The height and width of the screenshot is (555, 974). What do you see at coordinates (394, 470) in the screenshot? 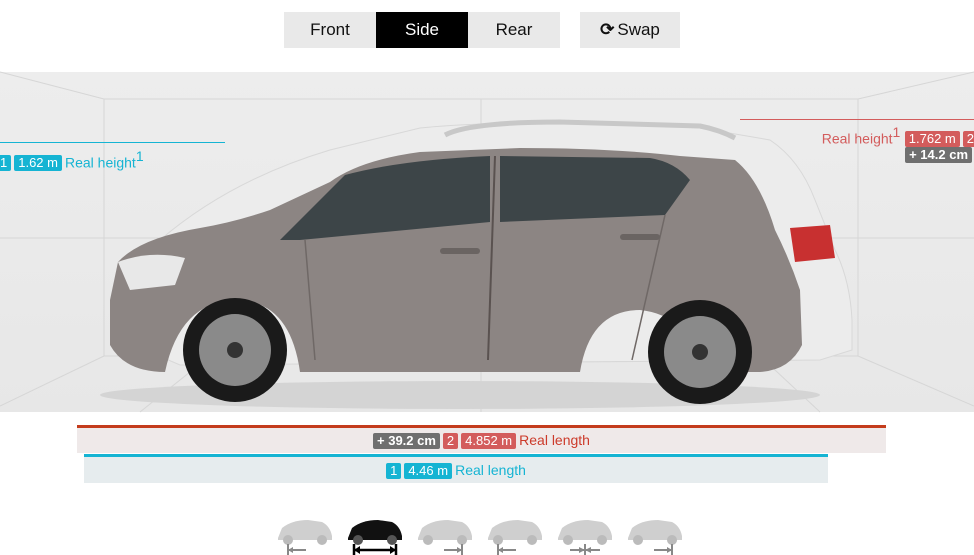
I see `car1-length-index-badge: 1` at bounding box center [394, 470].